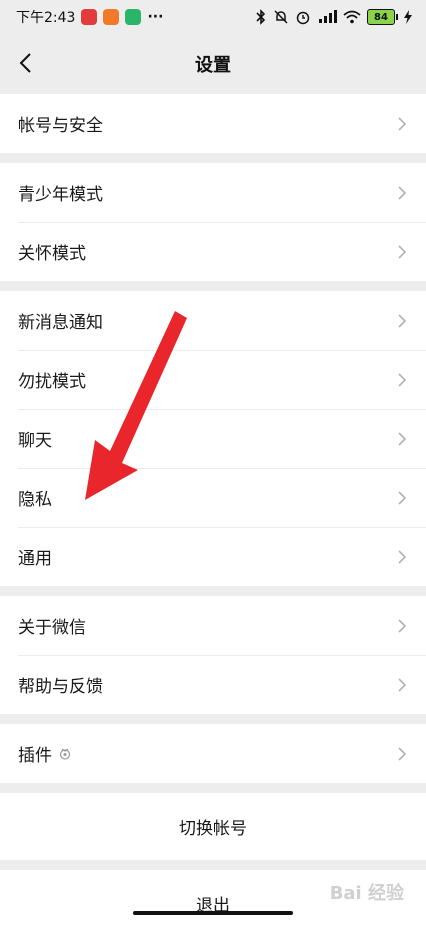 The height and width of the screenshot is (937, 426). Describe the element at coordinates (60, 126) in the screenshot. I see `settings-item-label: 帐号与安全` at that location.